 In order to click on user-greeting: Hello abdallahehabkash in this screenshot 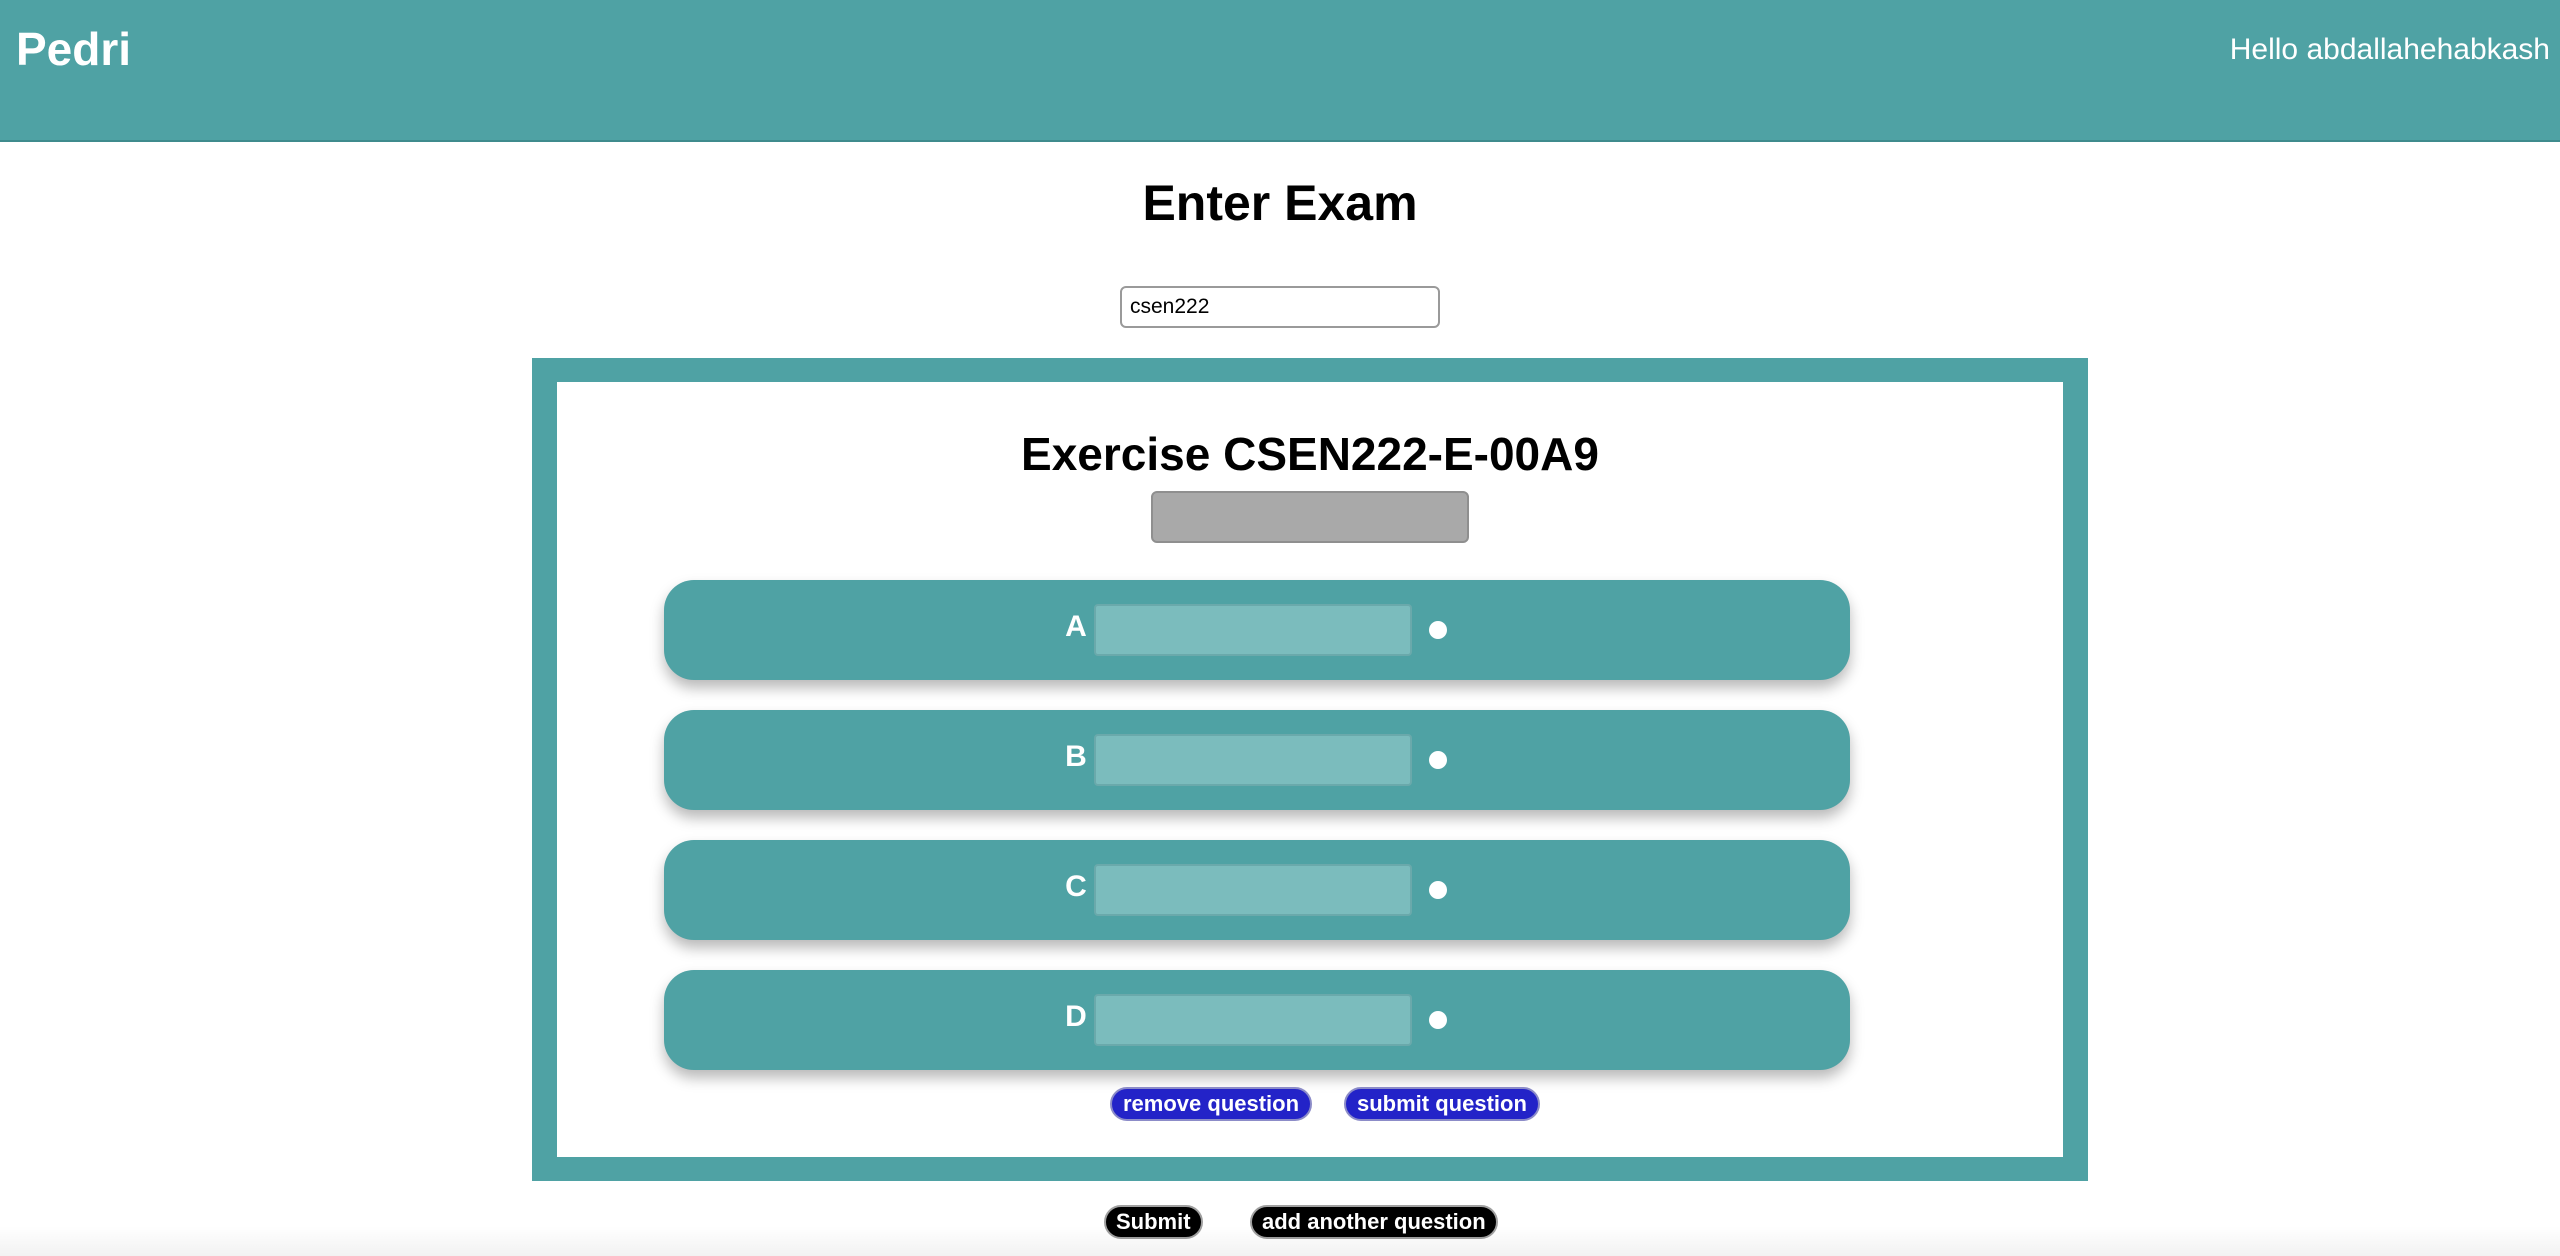, I will do `click(2389, 49)`.